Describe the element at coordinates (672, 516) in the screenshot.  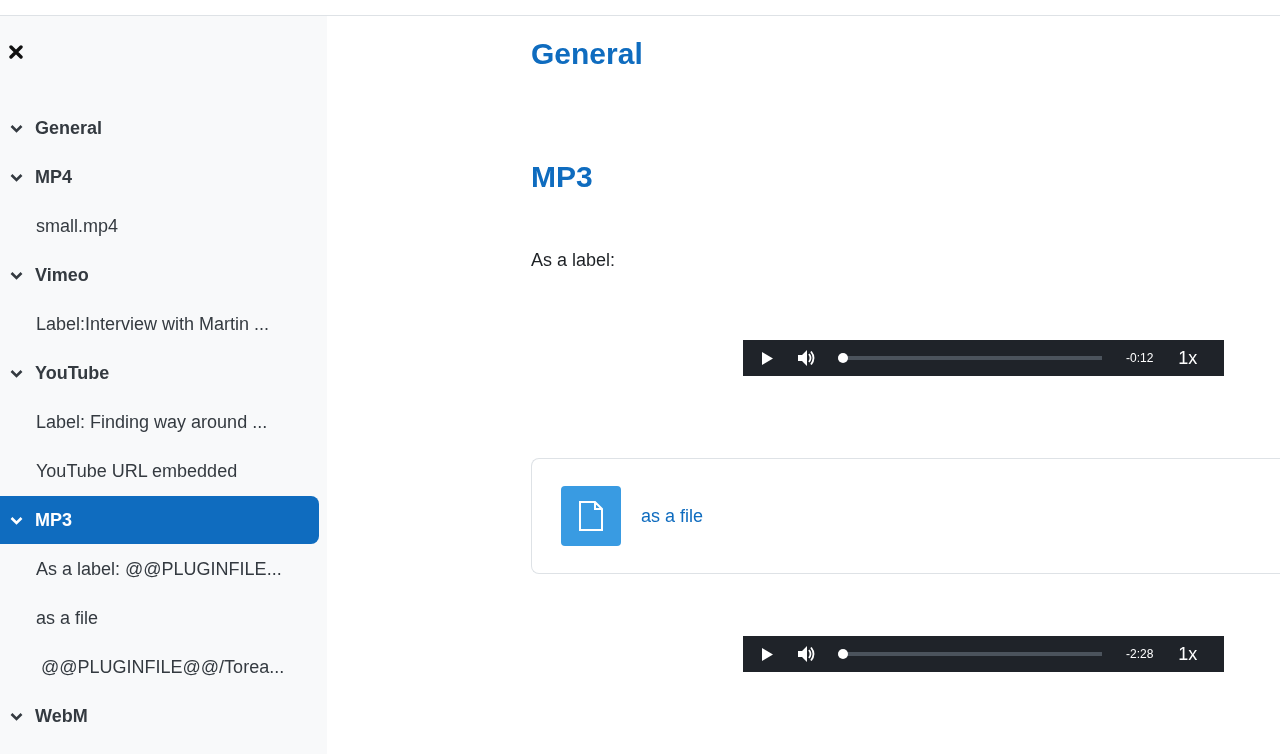
I see `file-link: as a file` at that location.